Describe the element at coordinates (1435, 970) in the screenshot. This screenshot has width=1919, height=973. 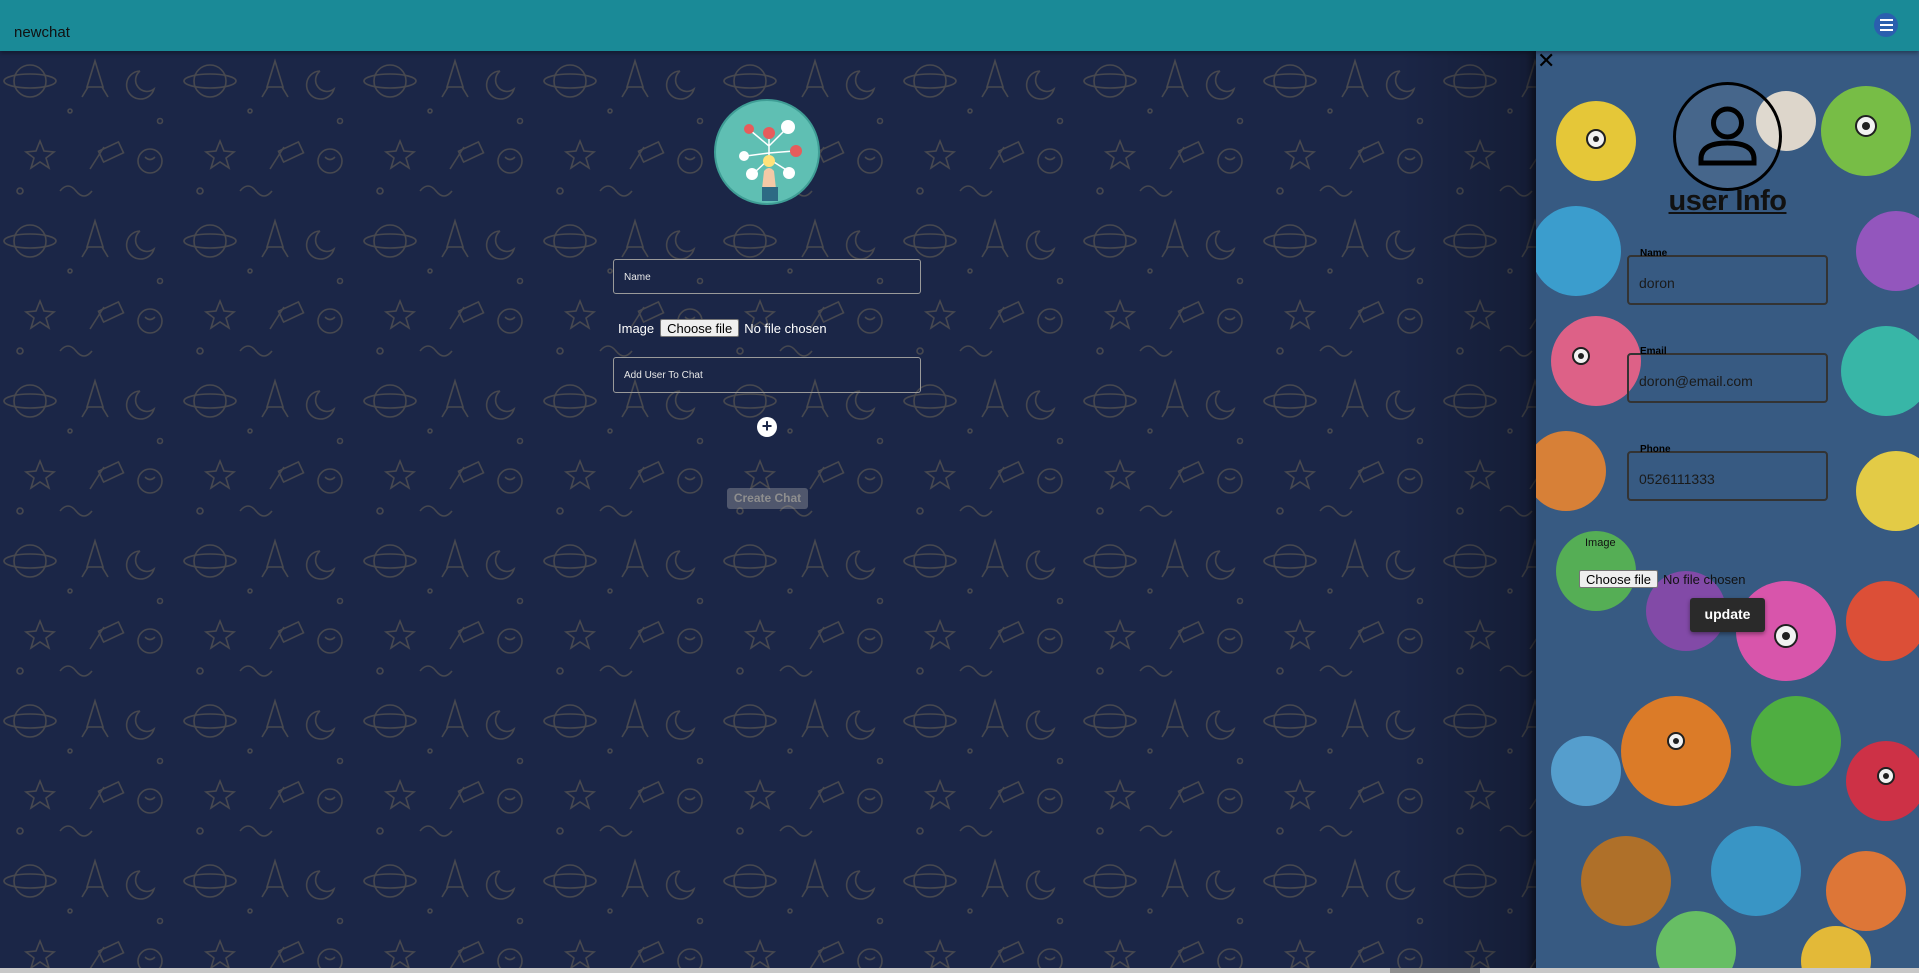
I see `scrollbar-thumb` at that location.